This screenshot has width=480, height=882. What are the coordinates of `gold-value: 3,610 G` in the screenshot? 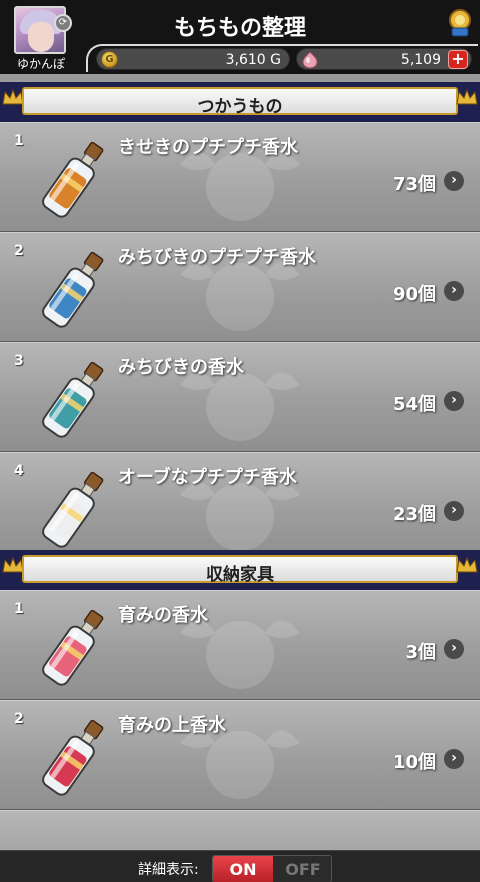 It's located at (253, 60).